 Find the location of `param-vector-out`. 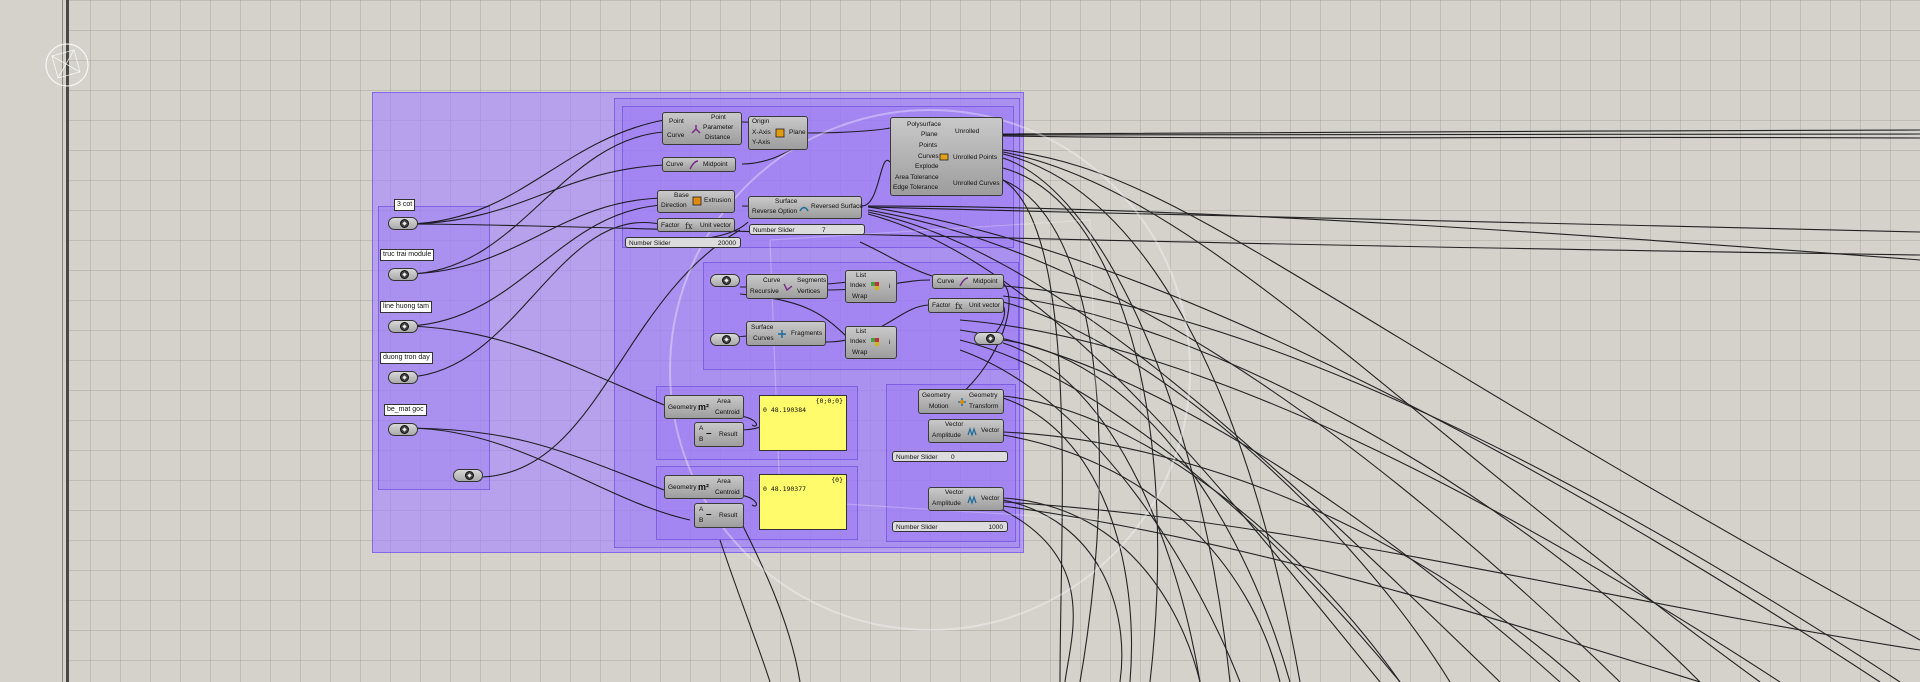

param-vector-out is located at coordinates (989, 338).